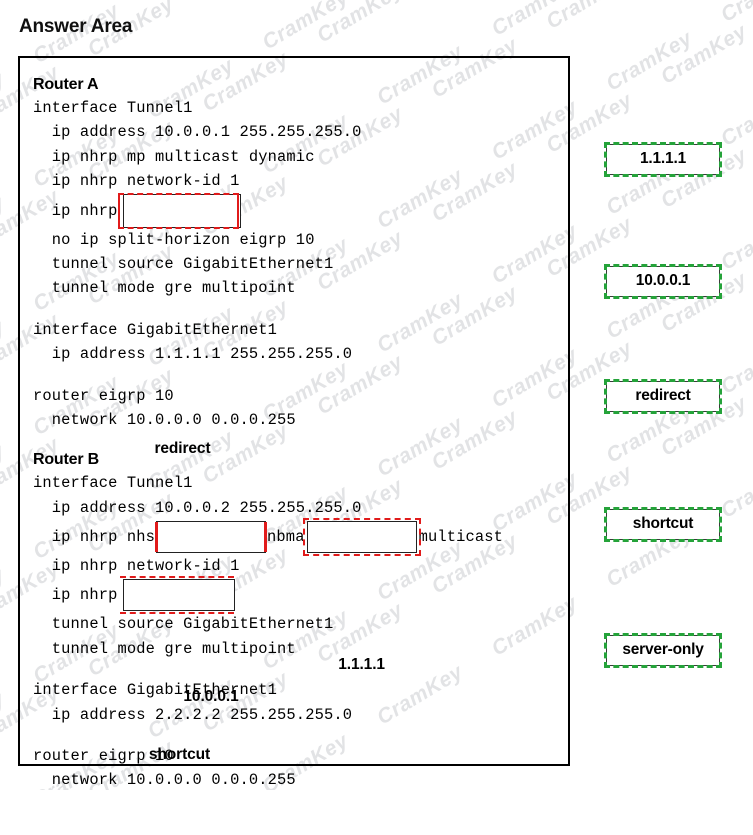 The width and height of the screenshot is (753, 835). I want to click on config-line-prefix: ip nhrp nhs, so click(94, 537).